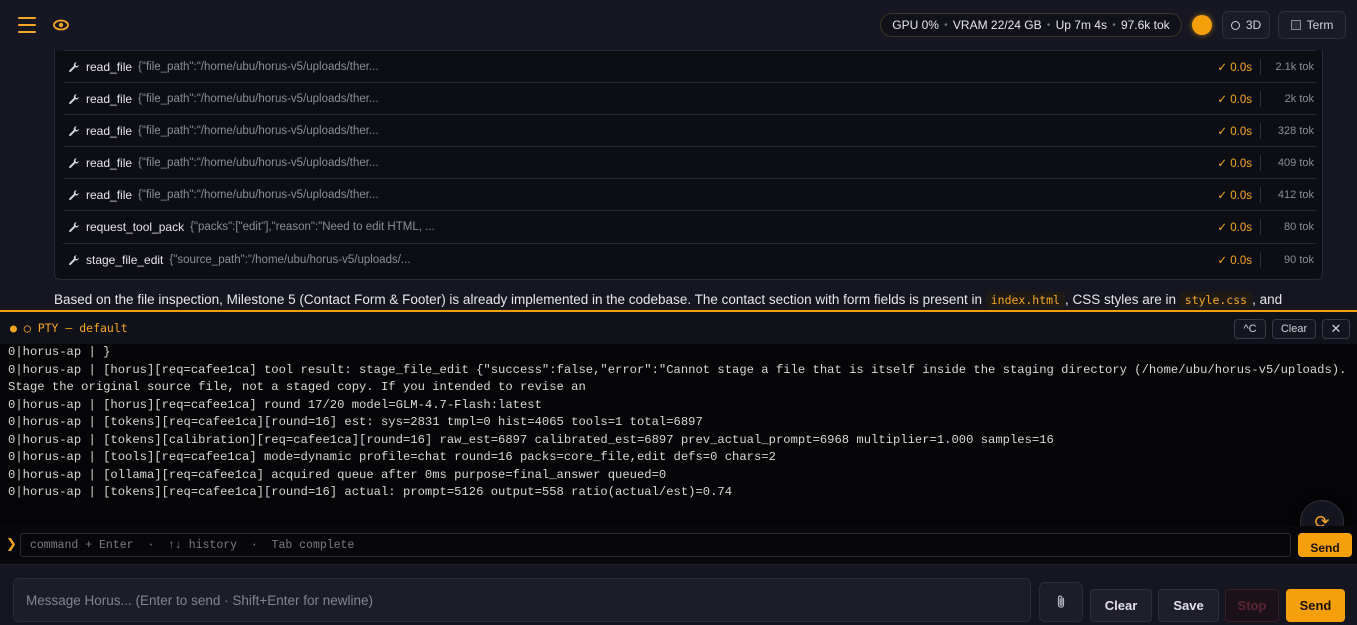  I want to click on 3d-button-label: 3D, so click(1253, 25).